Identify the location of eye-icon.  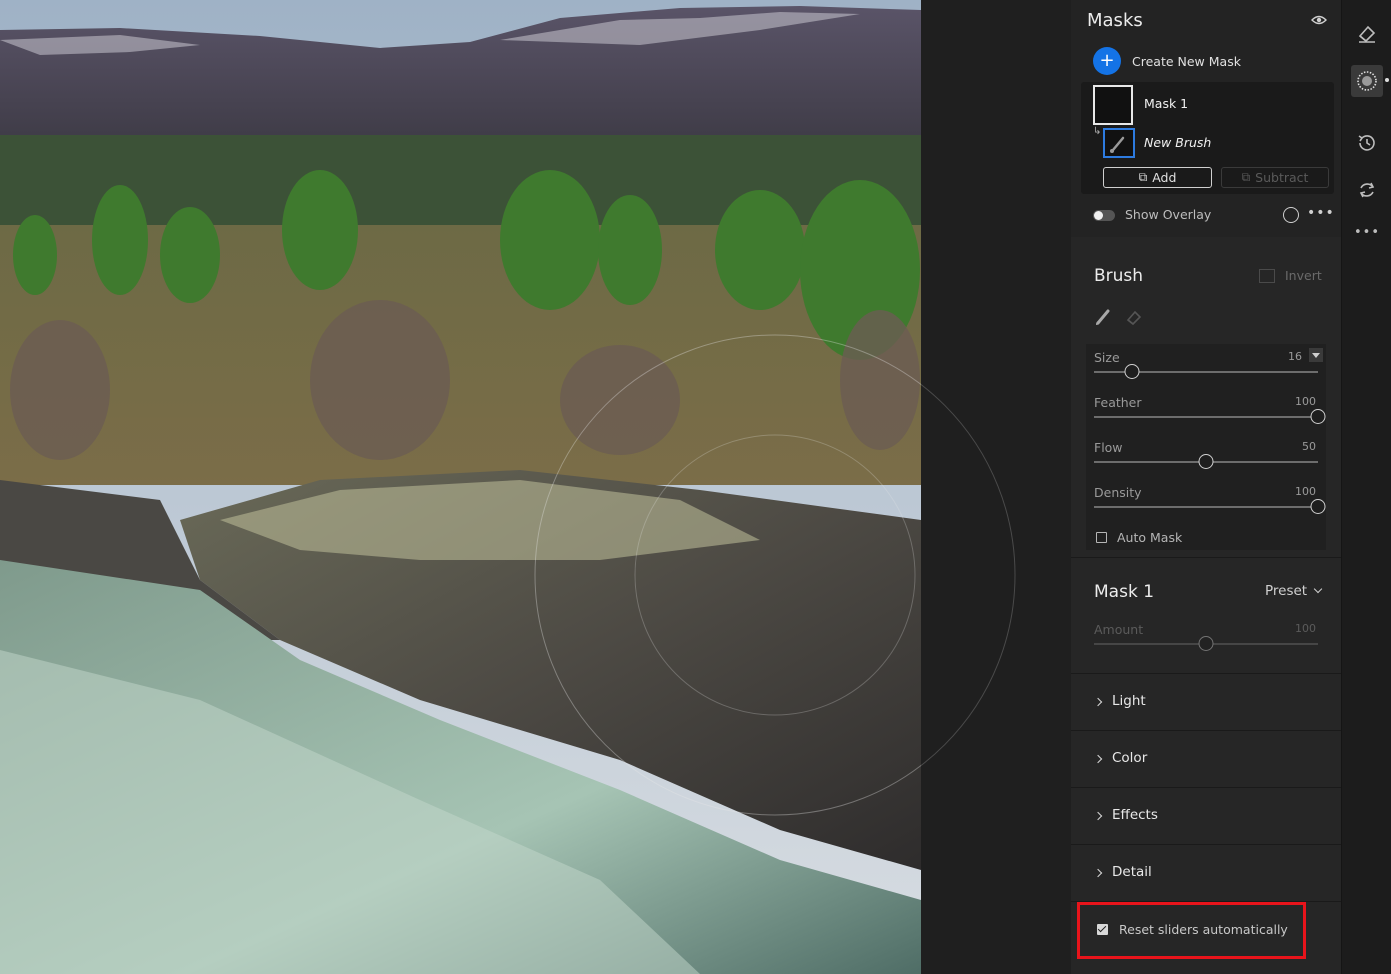
(1319, 20).